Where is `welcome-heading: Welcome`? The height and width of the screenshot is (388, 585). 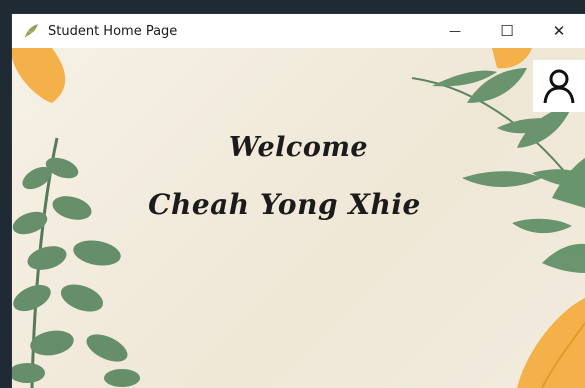 welcome-heading: Welcome is located at coordinates (298, 147).